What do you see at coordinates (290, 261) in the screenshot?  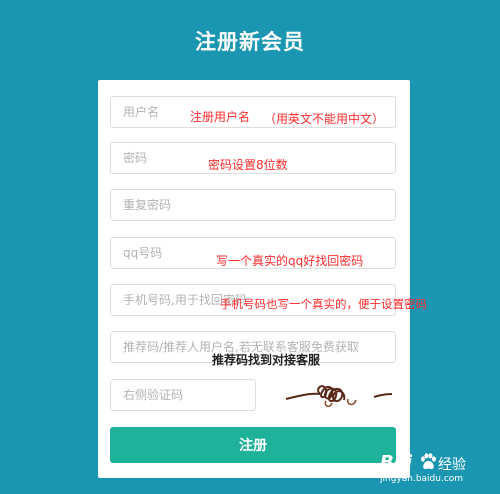 I see `annotation-qq: 写一个真实的qq好找回密码` at bounding box center [290, 261].